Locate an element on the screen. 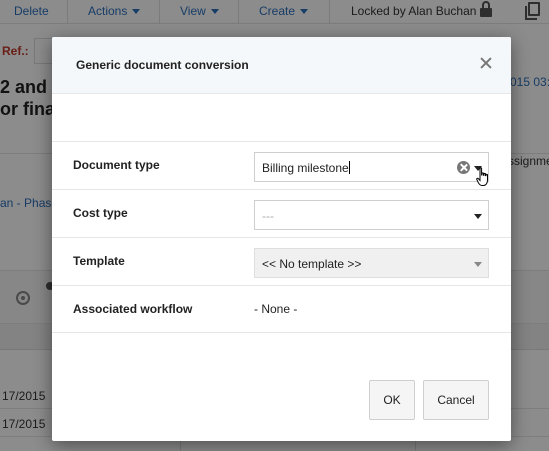 The height and width of the screenshot is (451, 549). template-label: Template is located at coordinates (99, 261).